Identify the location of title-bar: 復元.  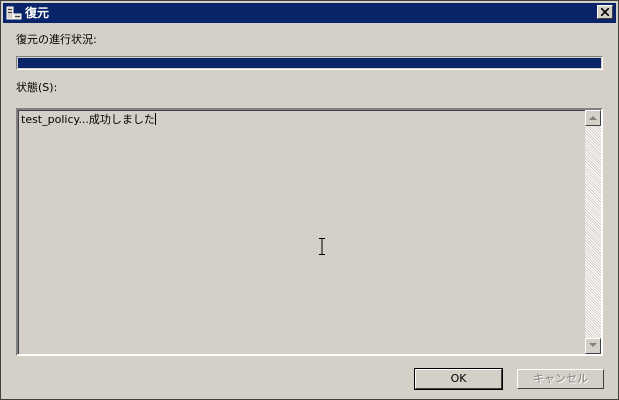
(309, 13).